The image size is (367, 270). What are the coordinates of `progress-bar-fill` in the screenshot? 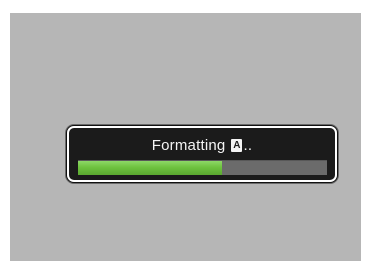 It's located at (150, 168).